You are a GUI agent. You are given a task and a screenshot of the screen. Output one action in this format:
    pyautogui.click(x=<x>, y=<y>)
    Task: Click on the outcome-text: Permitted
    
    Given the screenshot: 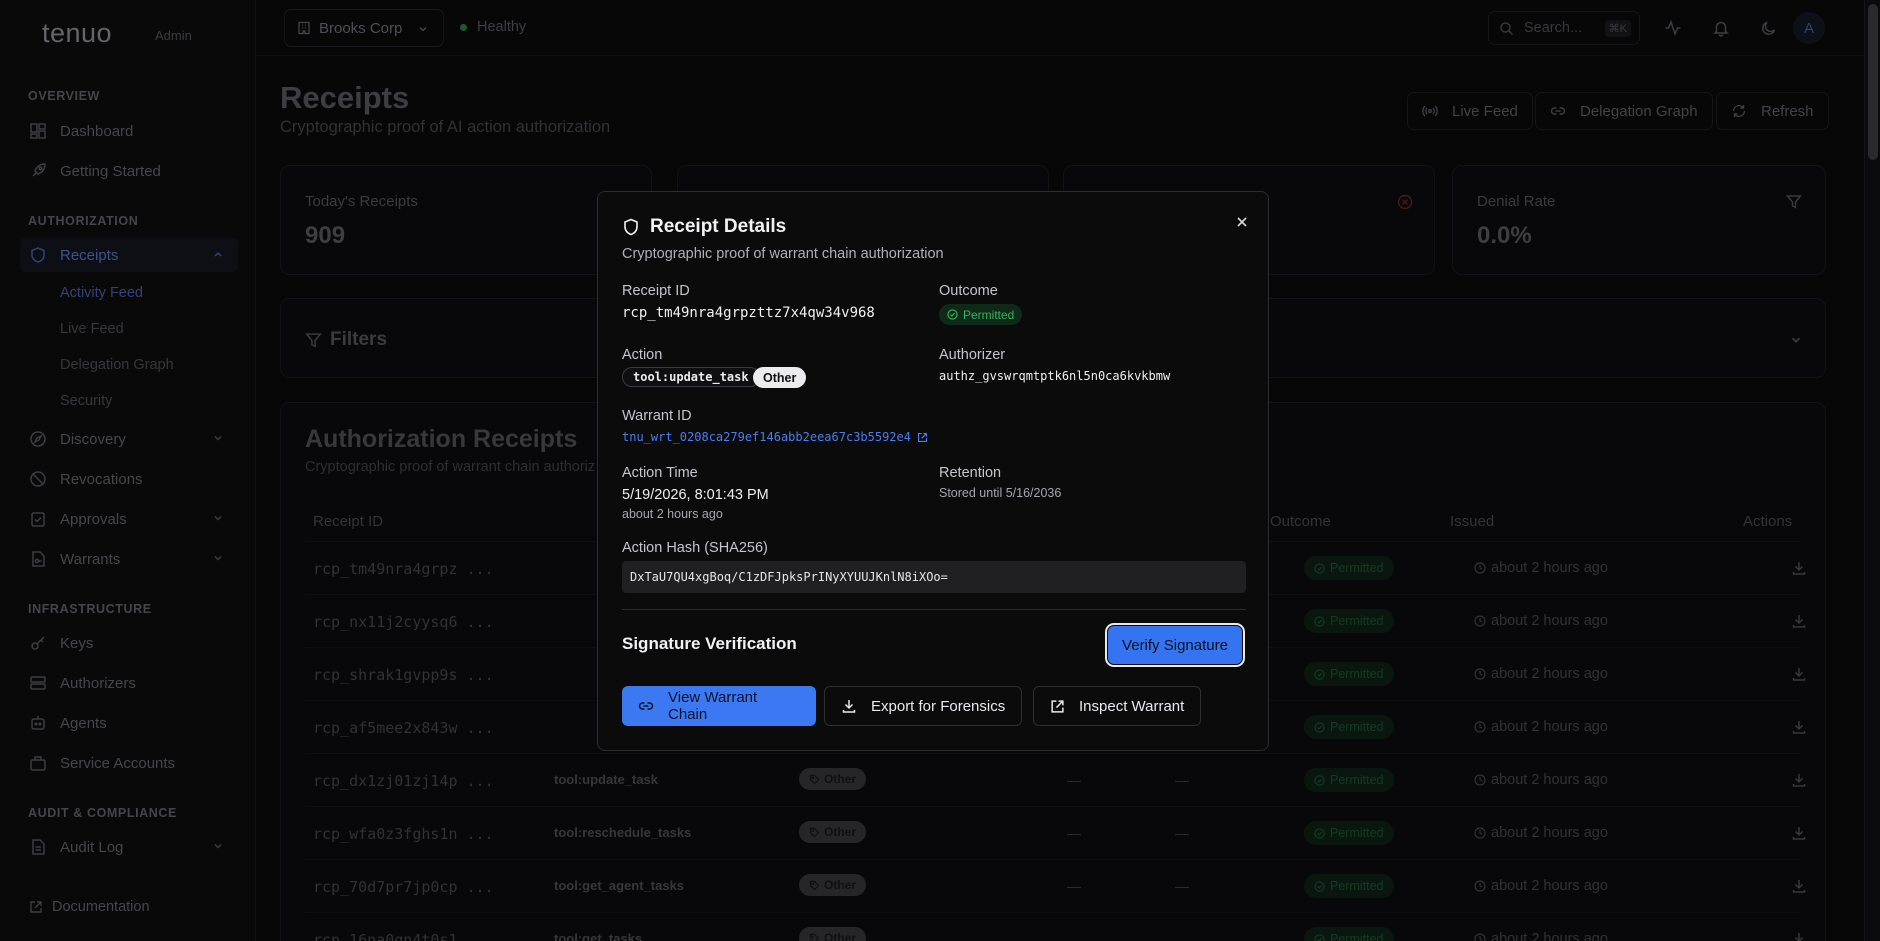 What is the action you would take?
    pyautogui.click(x=989, y=314)
    